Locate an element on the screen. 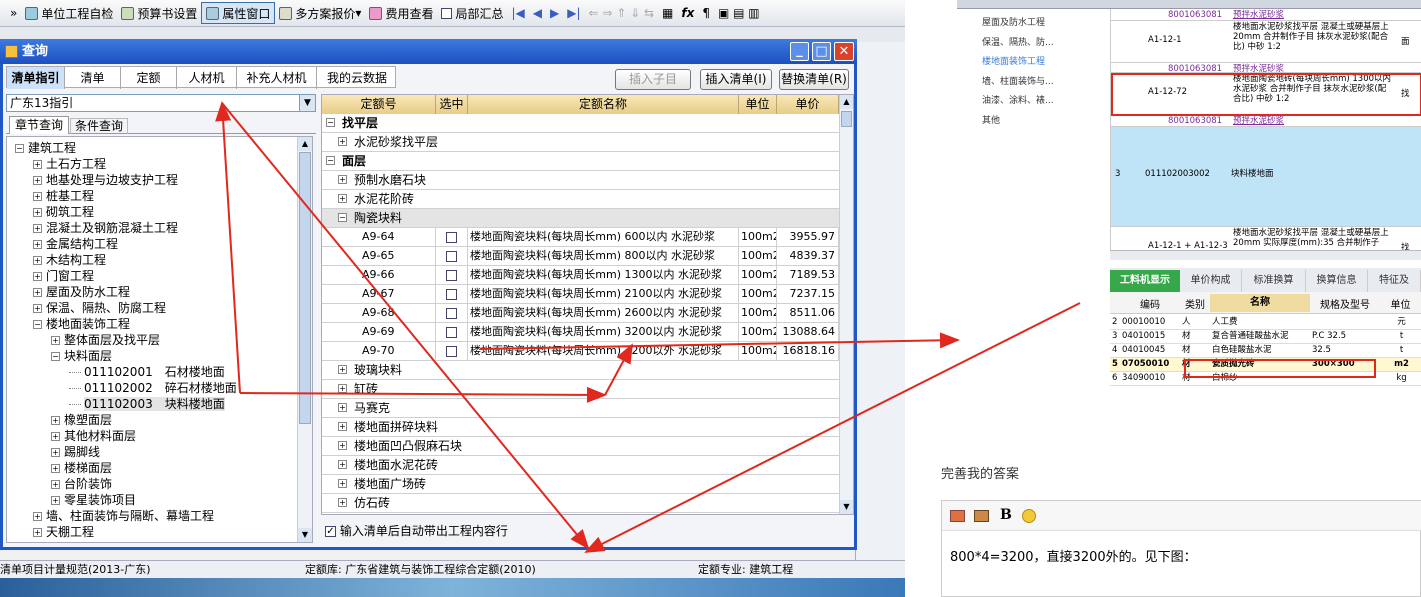 Image resolution: width=1421 pixels, height=597 pixels. arrow-right-to-bottom is located at coordinates (832, 427).